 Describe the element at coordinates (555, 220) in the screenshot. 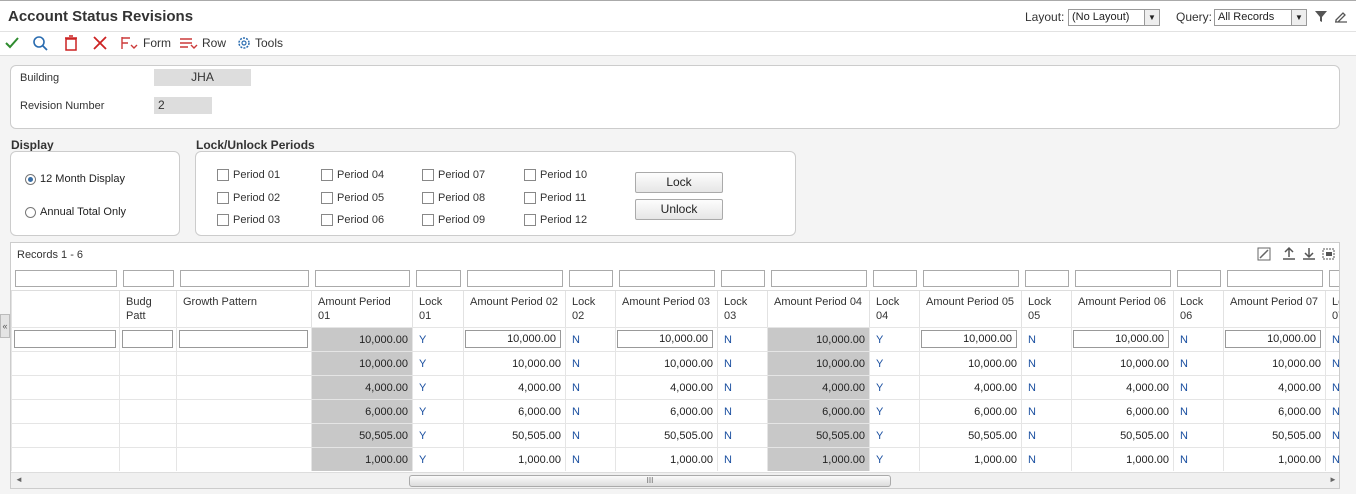

I see `period-checkbox: Period 12` at that location.